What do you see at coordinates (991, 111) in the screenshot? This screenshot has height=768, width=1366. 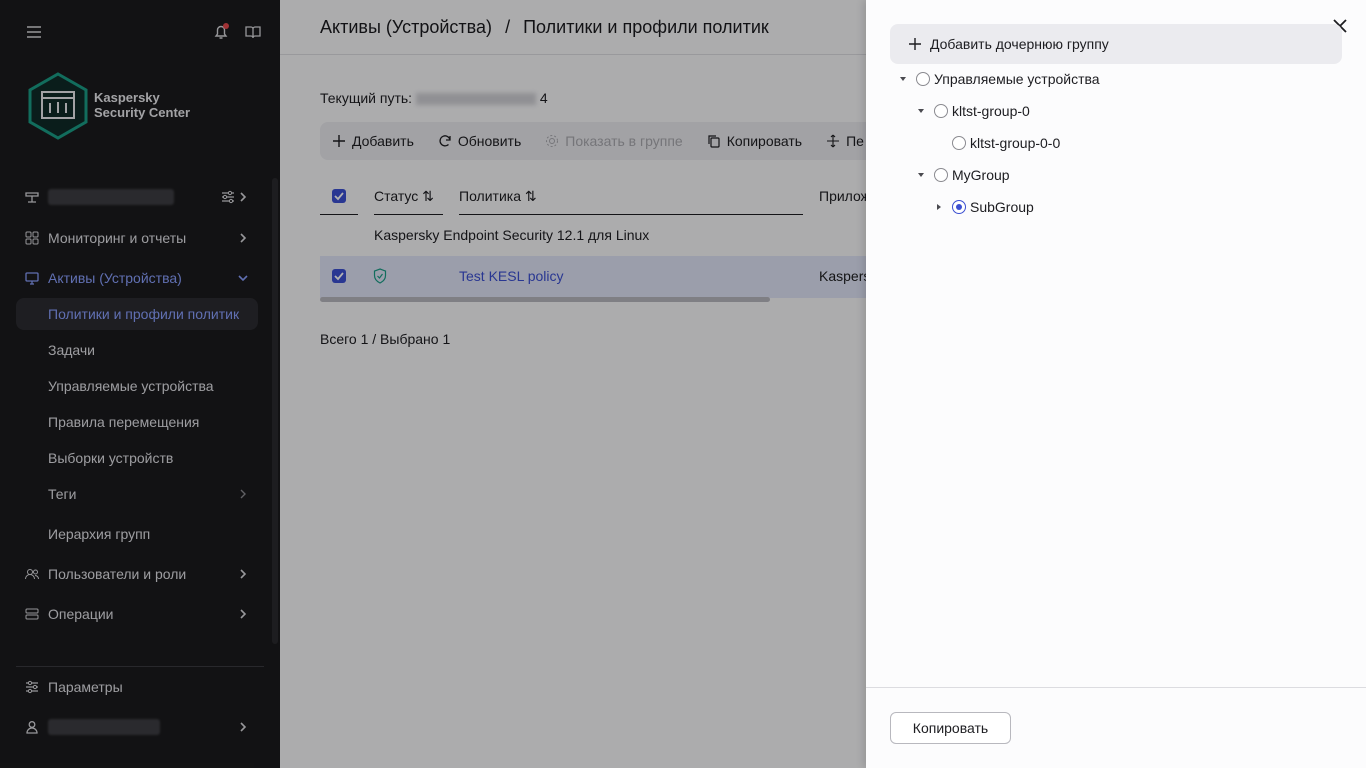 I see `tree-item-label: kltst-group-0` at bounding box center [991, 111].